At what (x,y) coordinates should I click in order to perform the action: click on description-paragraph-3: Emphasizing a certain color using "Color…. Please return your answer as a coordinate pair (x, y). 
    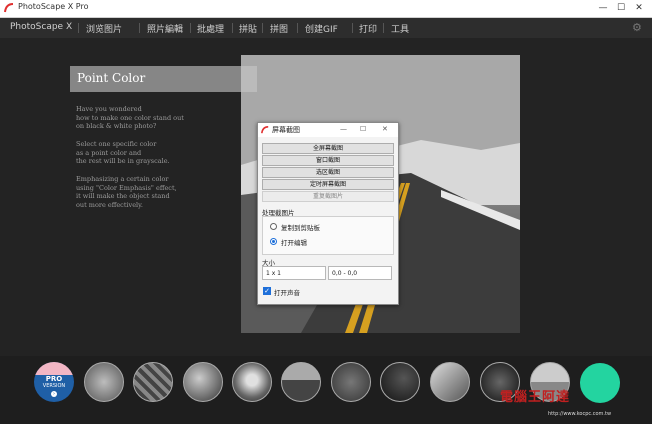
    Looking at the image, I should click on (158, 192).